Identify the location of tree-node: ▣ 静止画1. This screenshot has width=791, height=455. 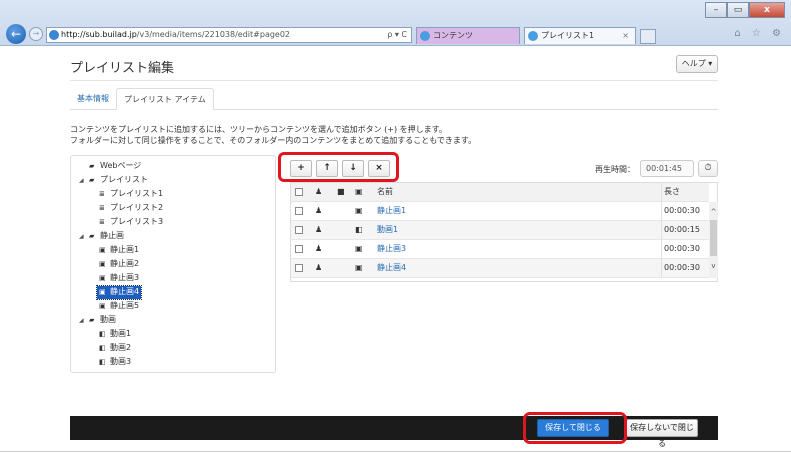
(119, 250).